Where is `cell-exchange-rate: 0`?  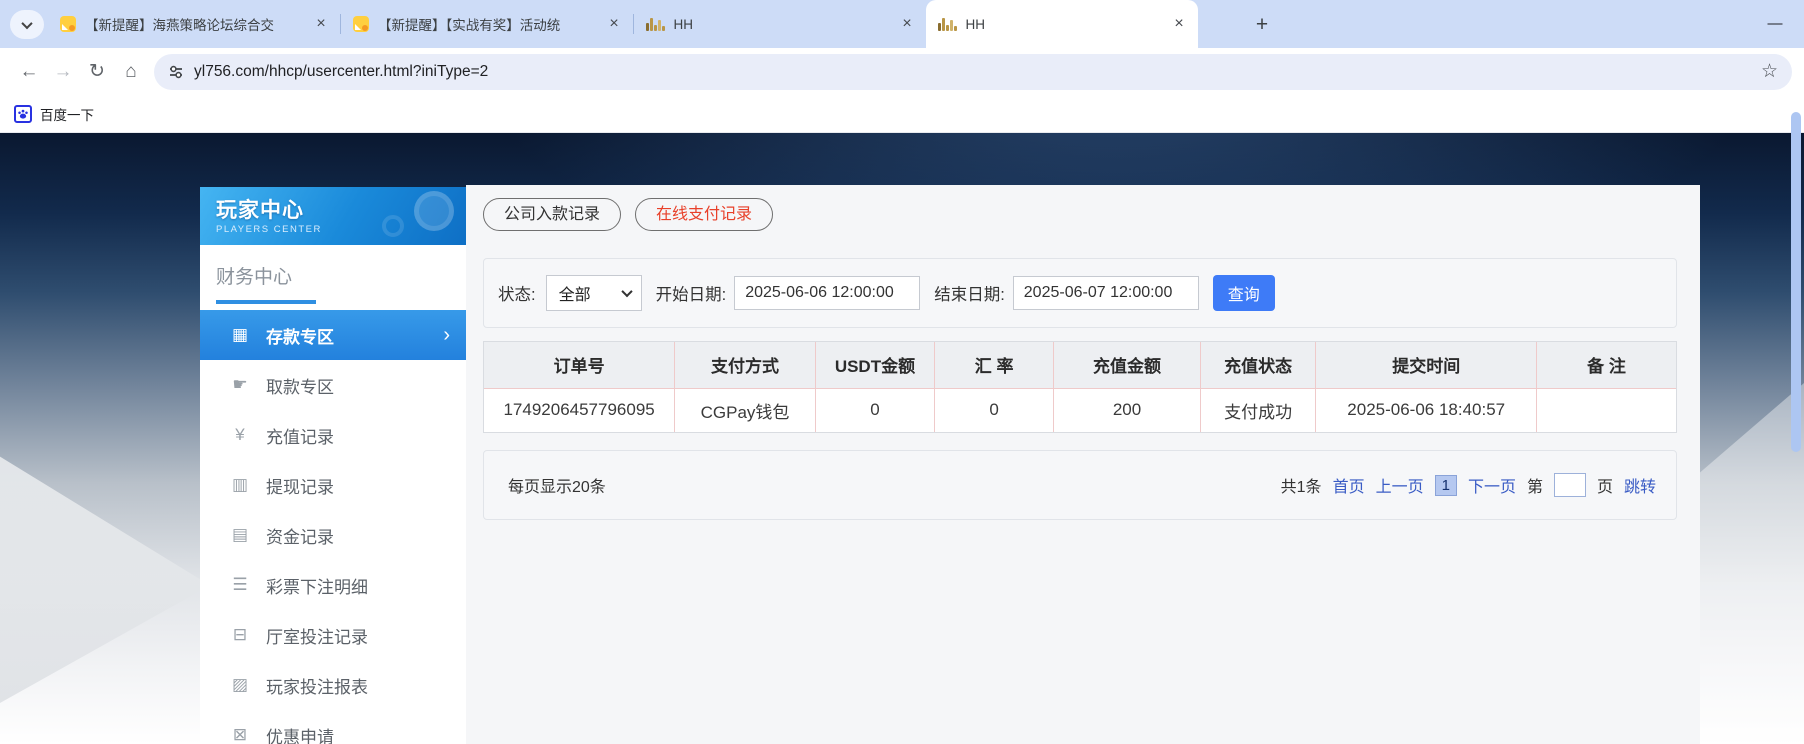 cell-exchange-rate: 0 is located at coordinates (994, 410).